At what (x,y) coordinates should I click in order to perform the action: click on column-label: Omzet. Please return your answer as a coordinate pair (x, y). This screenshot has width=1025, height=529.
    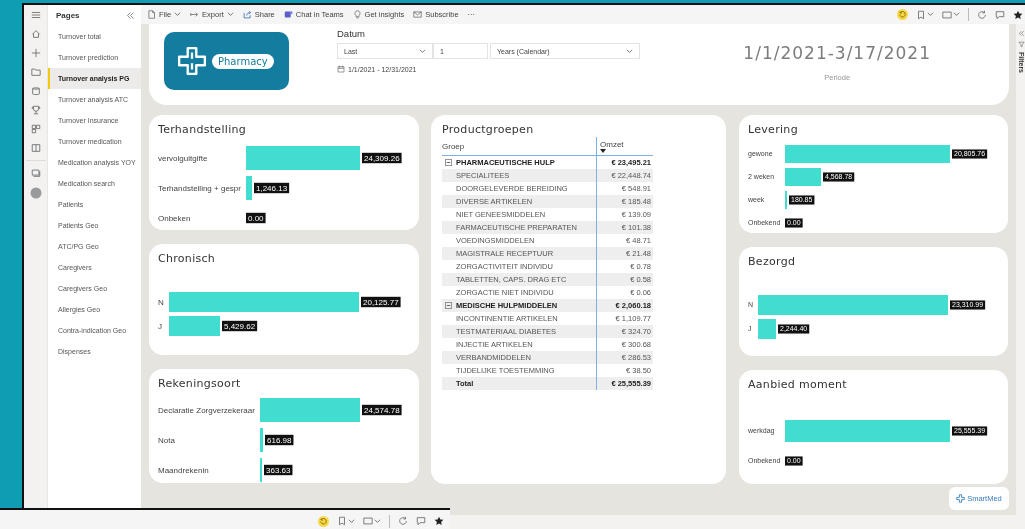
    Looking at the image, I should click on (612, 144).